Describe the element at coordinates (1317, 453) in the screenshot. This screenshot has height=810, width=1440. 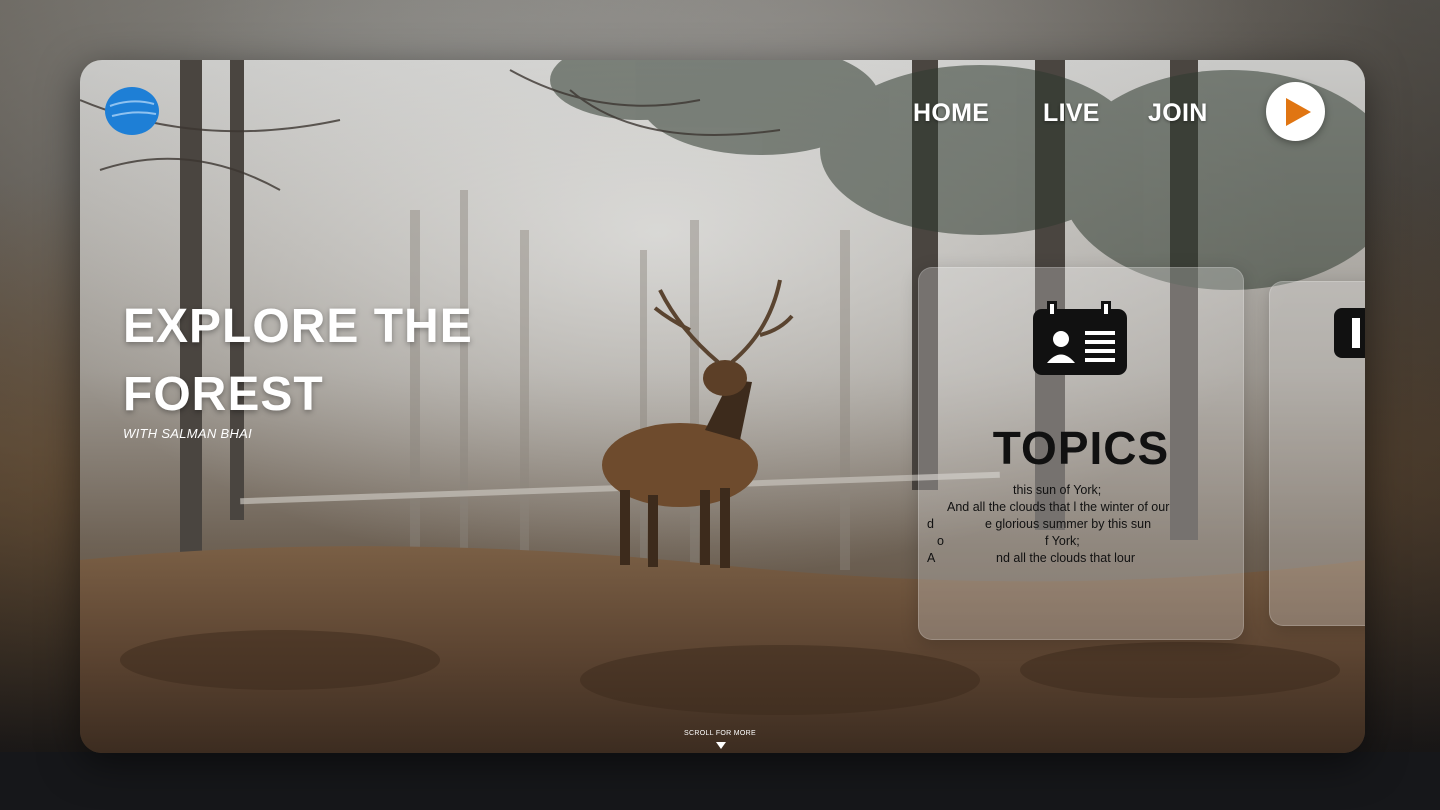
I see `topic-card-next` at that location.